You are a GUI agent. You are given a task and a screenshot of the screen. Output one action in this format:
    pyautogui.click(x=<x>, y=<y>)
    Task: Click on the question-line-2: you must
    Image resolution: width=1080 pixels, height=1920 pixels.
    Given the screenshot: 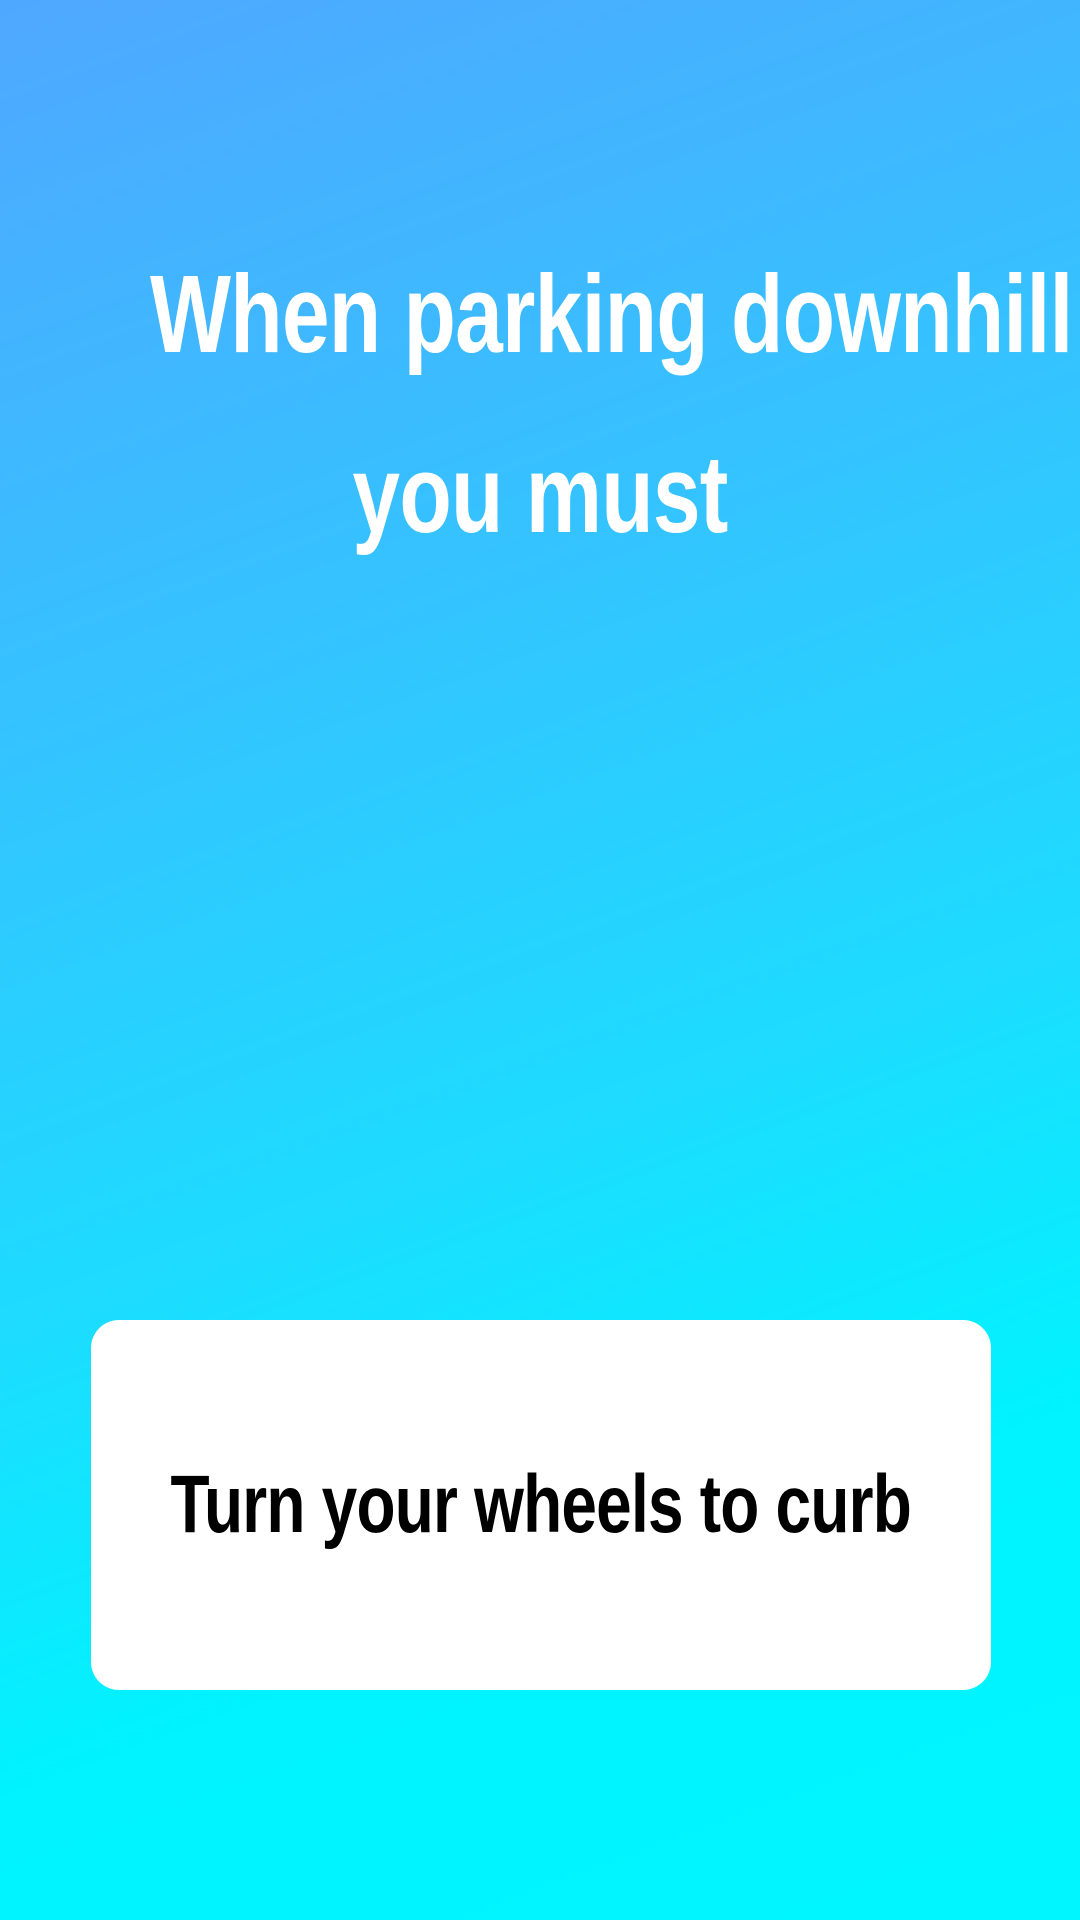 What is the action you would take?
    pyautogui.click(x=540, y=494)
    